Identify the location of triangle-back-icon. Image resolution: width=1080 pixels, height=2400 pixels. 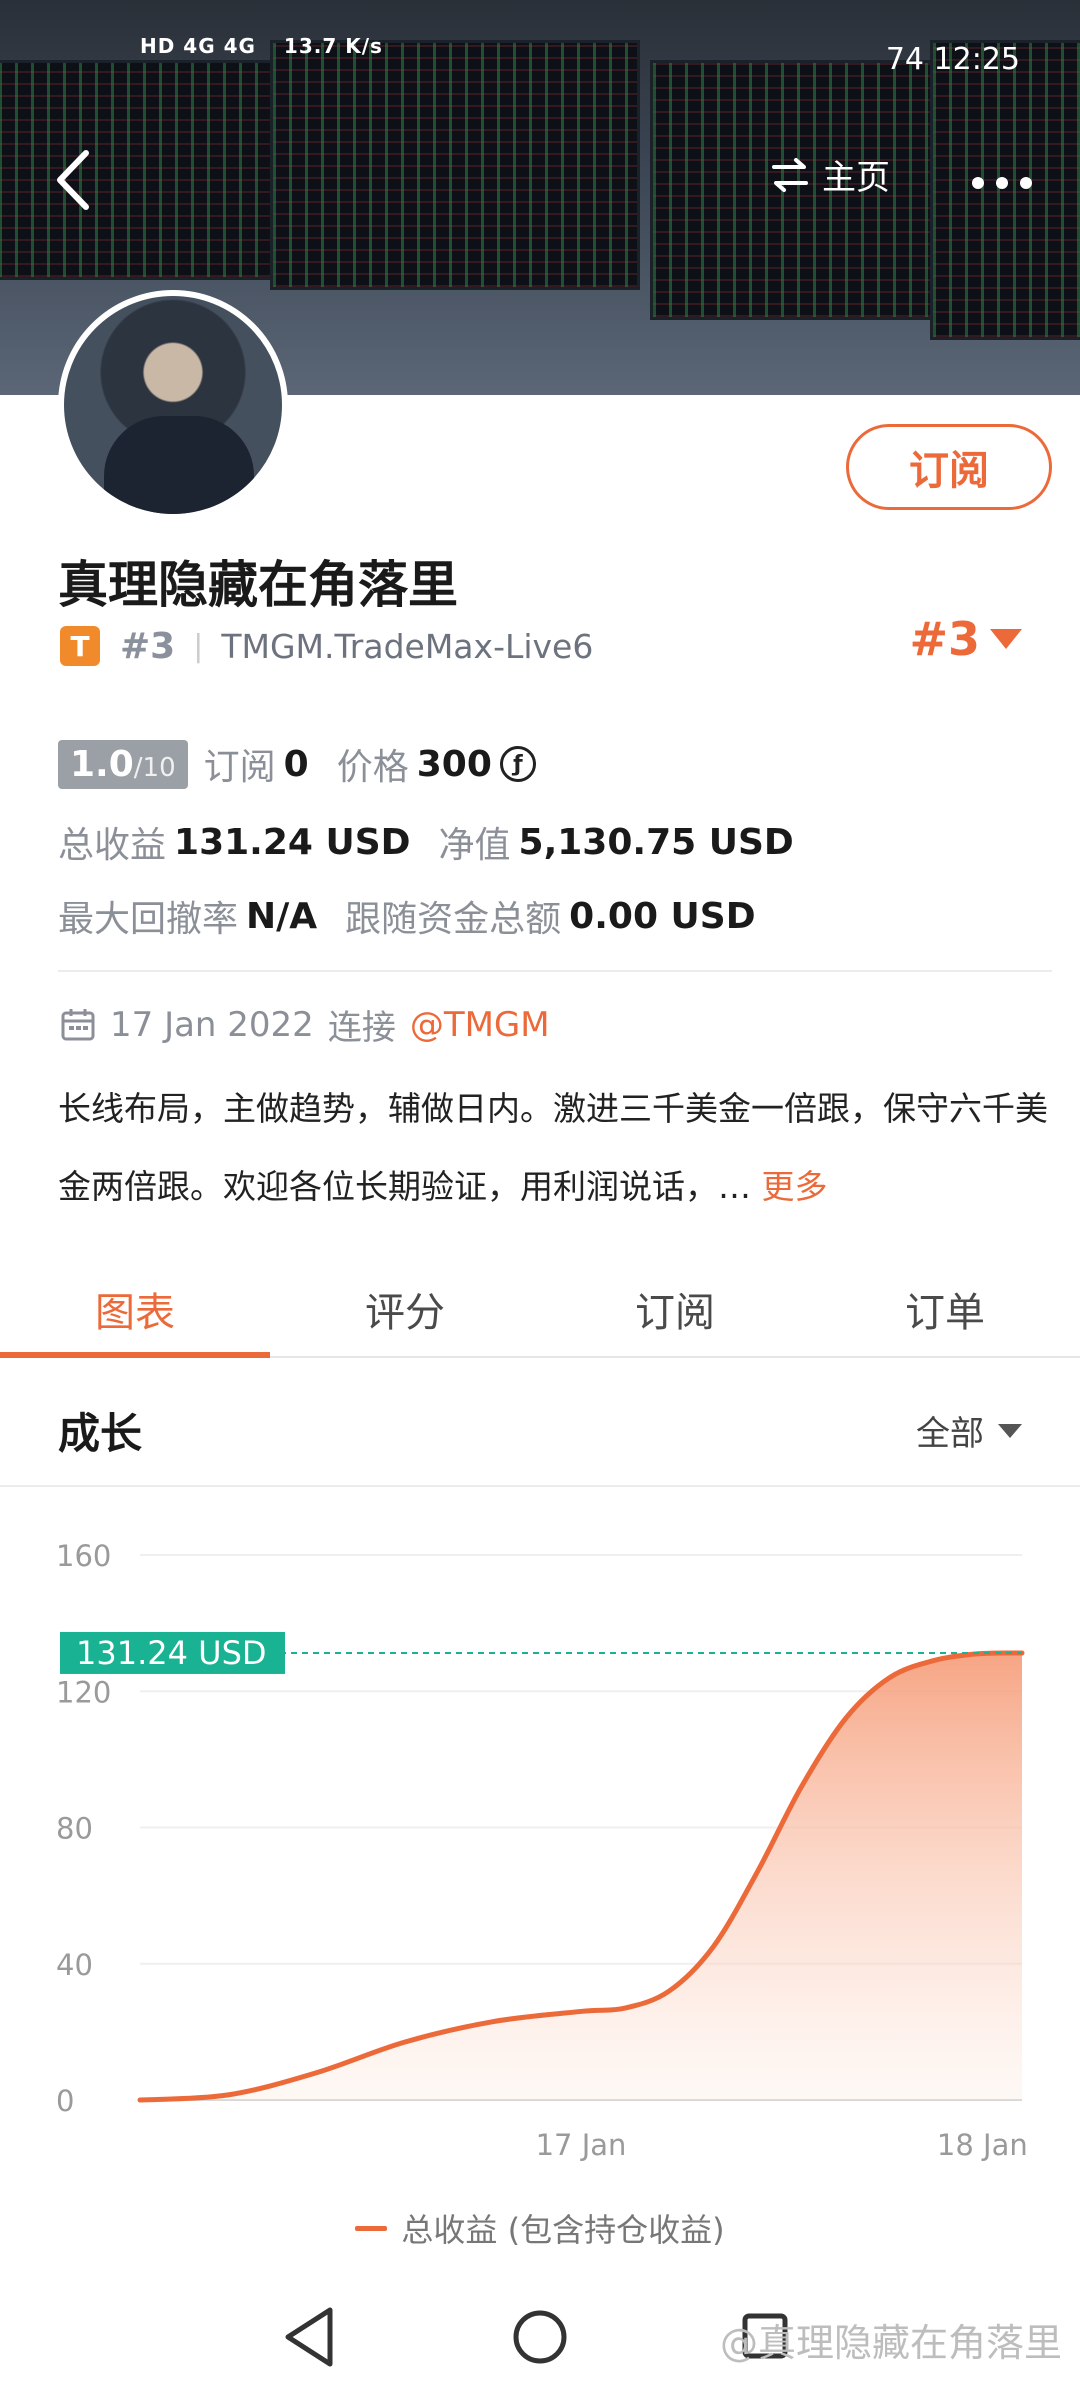
(309, 2337).